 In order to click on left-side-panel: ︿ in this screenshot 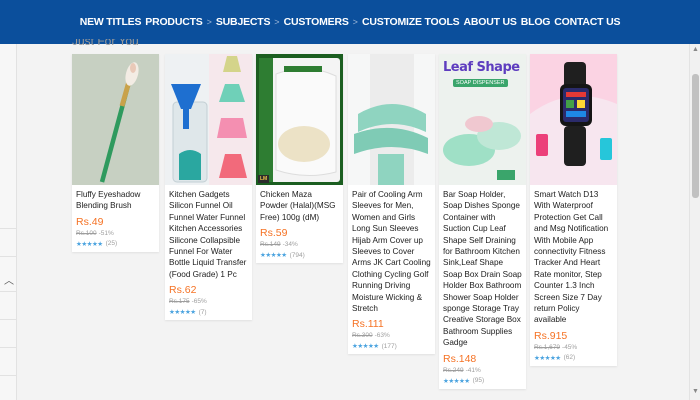, I will do `click(8, 222)`.